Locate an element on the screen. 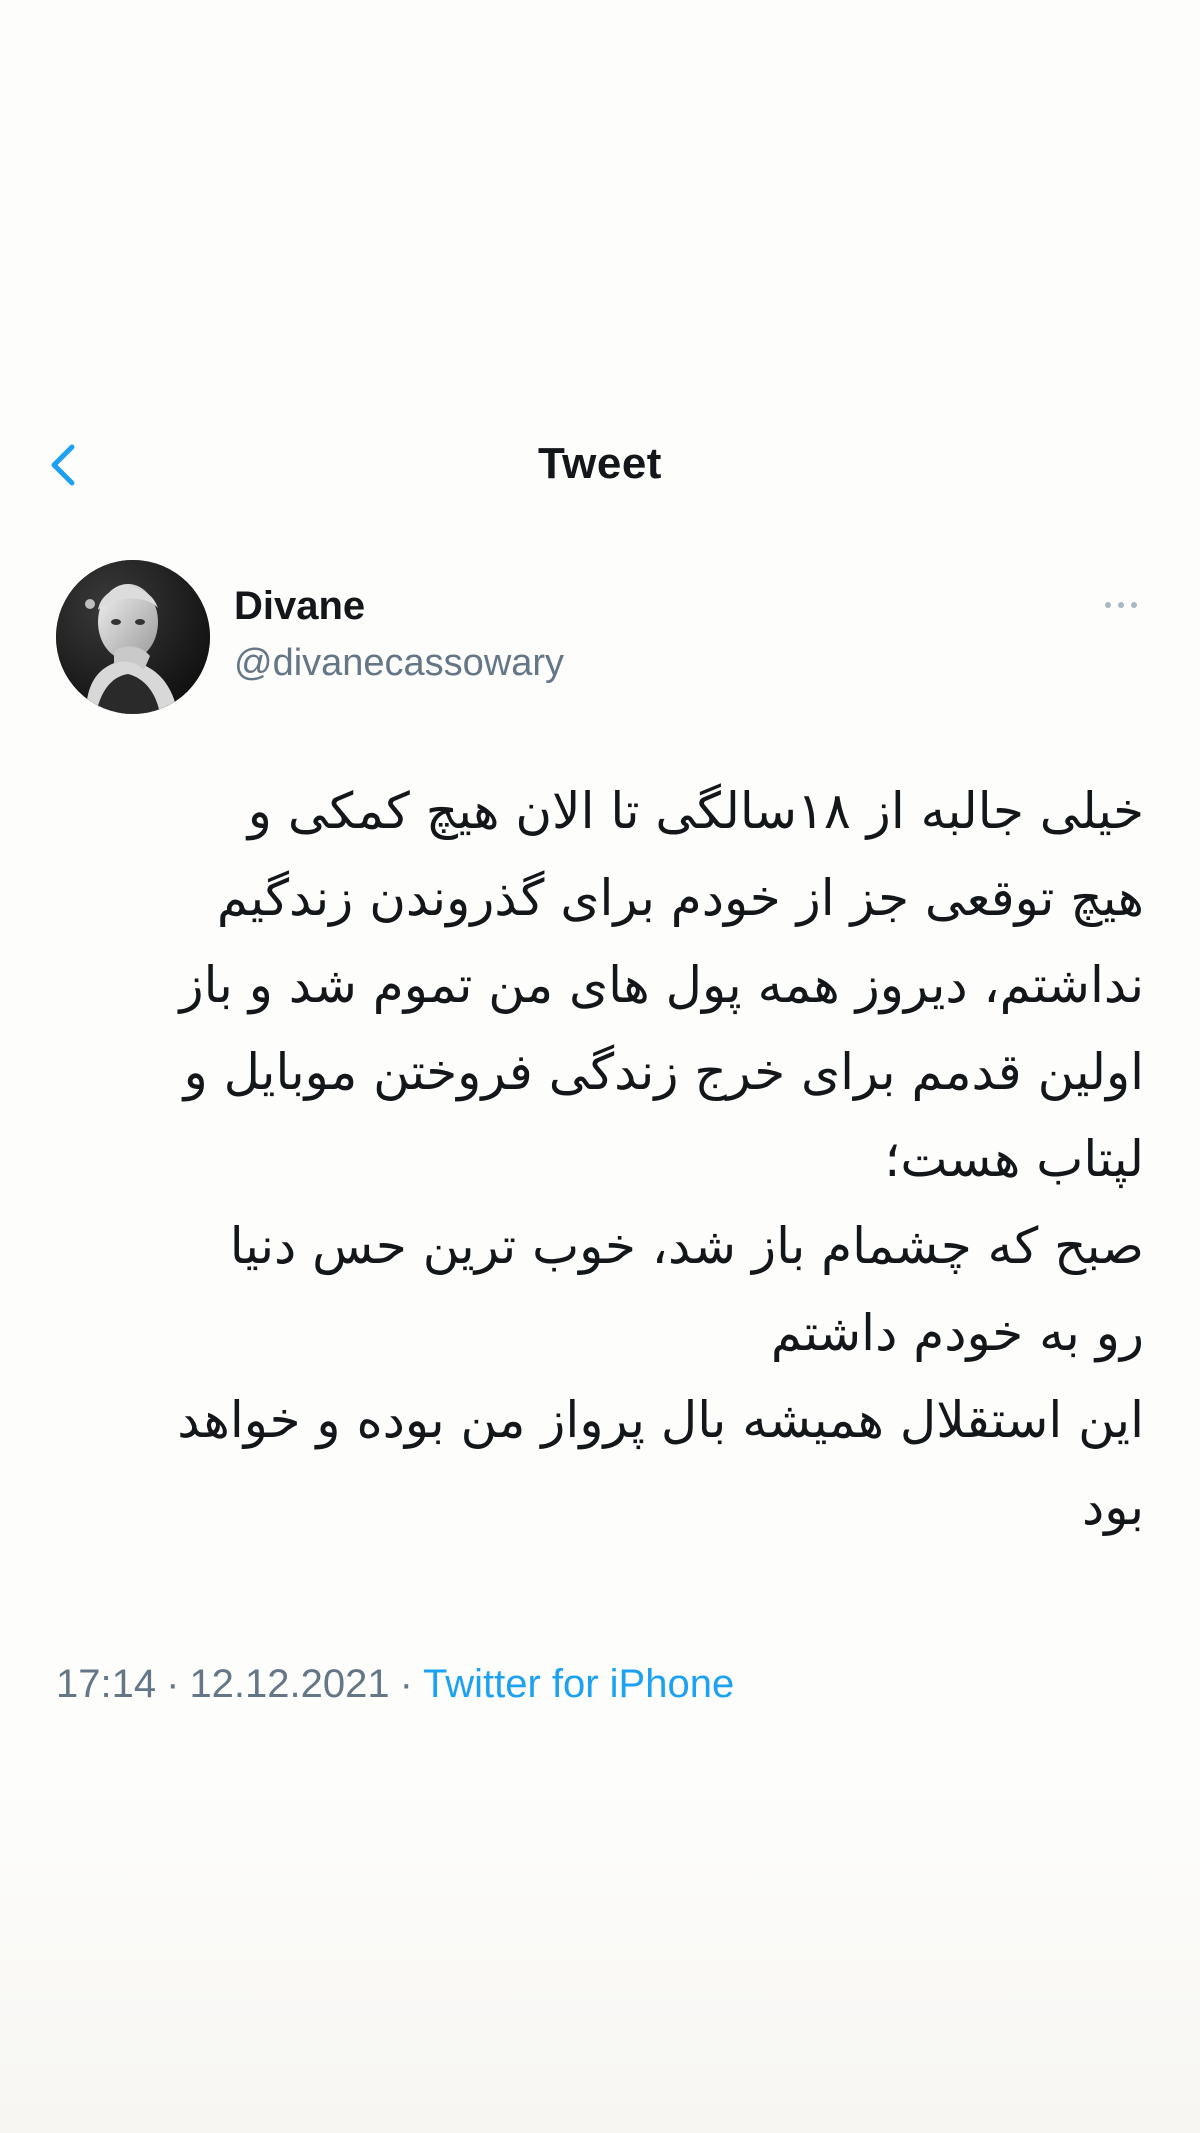 This screenshot has width=1200, height=2133. page-title: Tweet is located at coordinates (600, 463).